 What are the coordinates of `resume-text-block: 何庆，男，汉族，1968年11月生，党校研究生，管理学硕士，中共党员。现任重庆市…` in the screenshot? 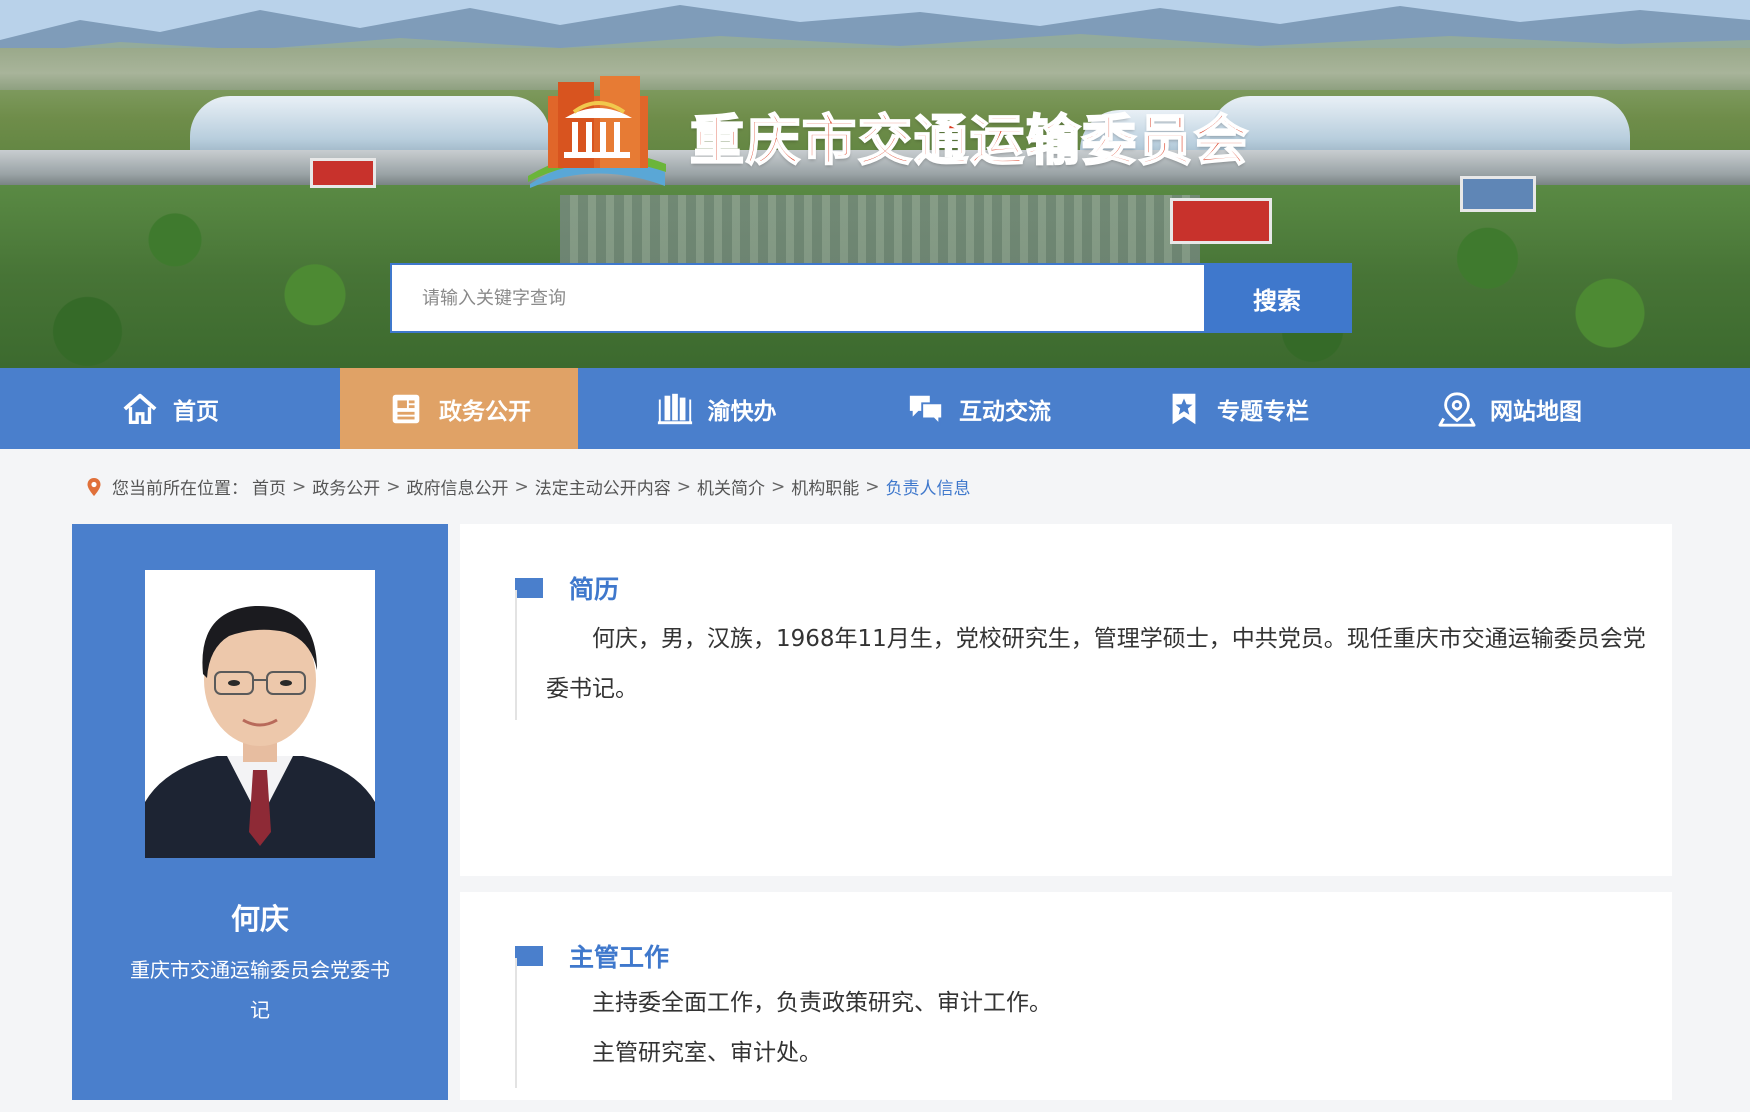 It's located at (1098, 664).